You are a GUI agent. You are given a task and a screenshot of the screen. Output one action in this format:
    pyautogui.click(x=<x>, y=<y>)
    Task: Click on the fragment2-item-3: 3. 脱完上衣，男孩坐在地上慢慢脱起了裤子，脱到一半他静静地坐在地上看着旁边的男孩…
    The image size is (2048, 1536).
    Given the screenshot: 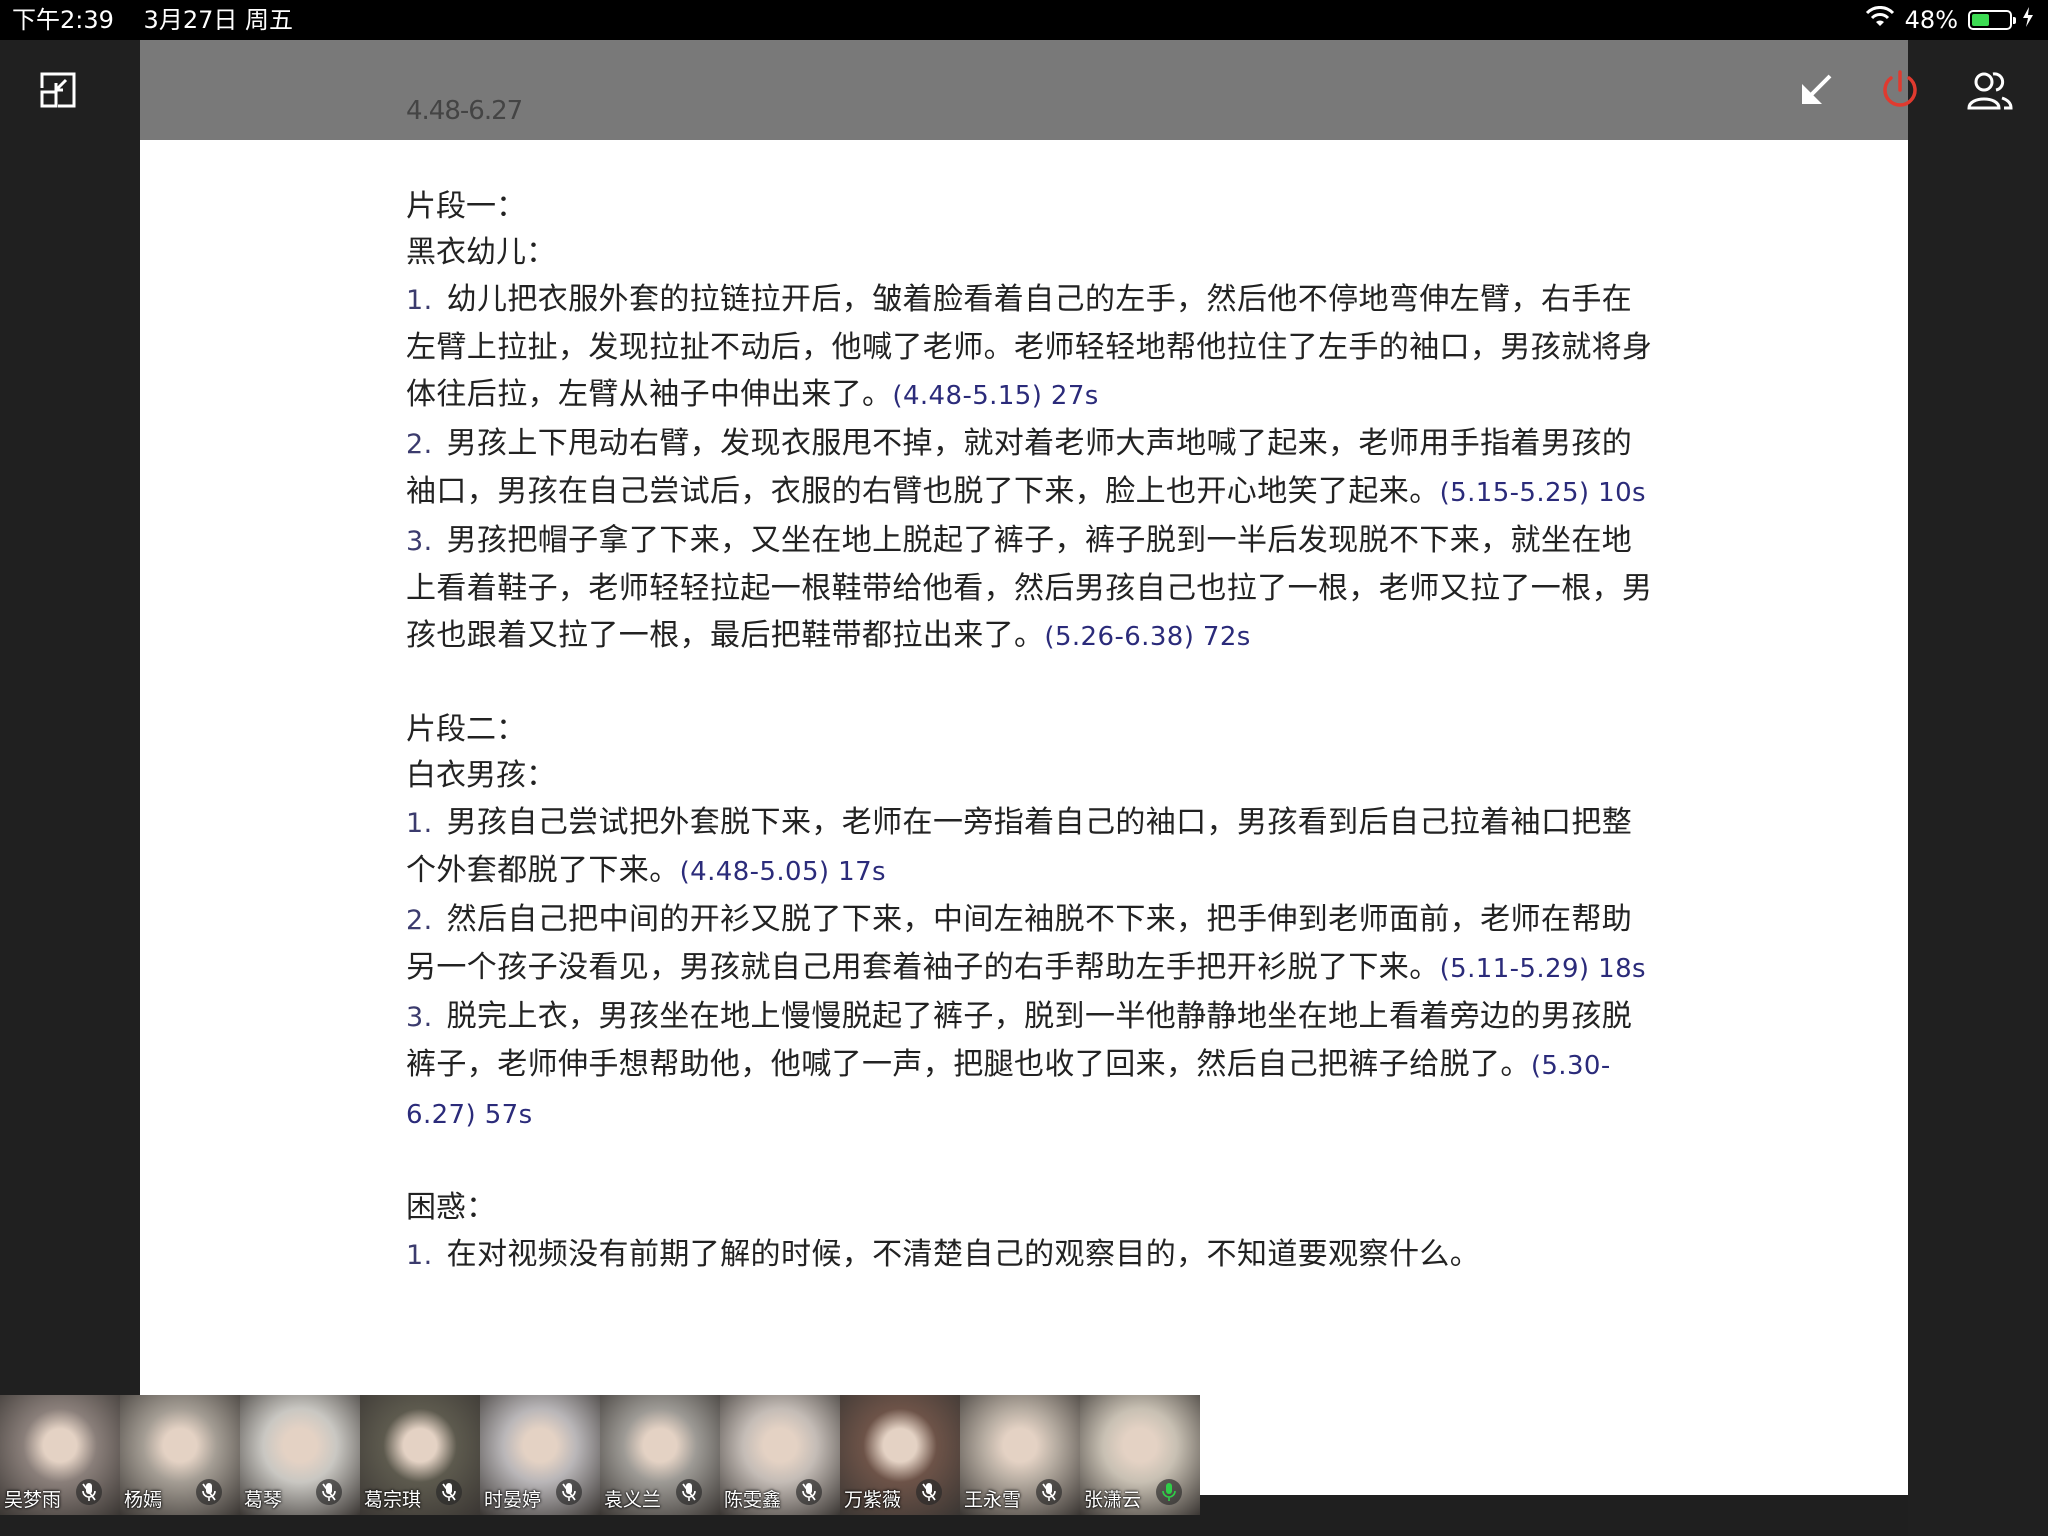 What is the action you would take?
    pyautogui.click(x=1031, y=1066)
    